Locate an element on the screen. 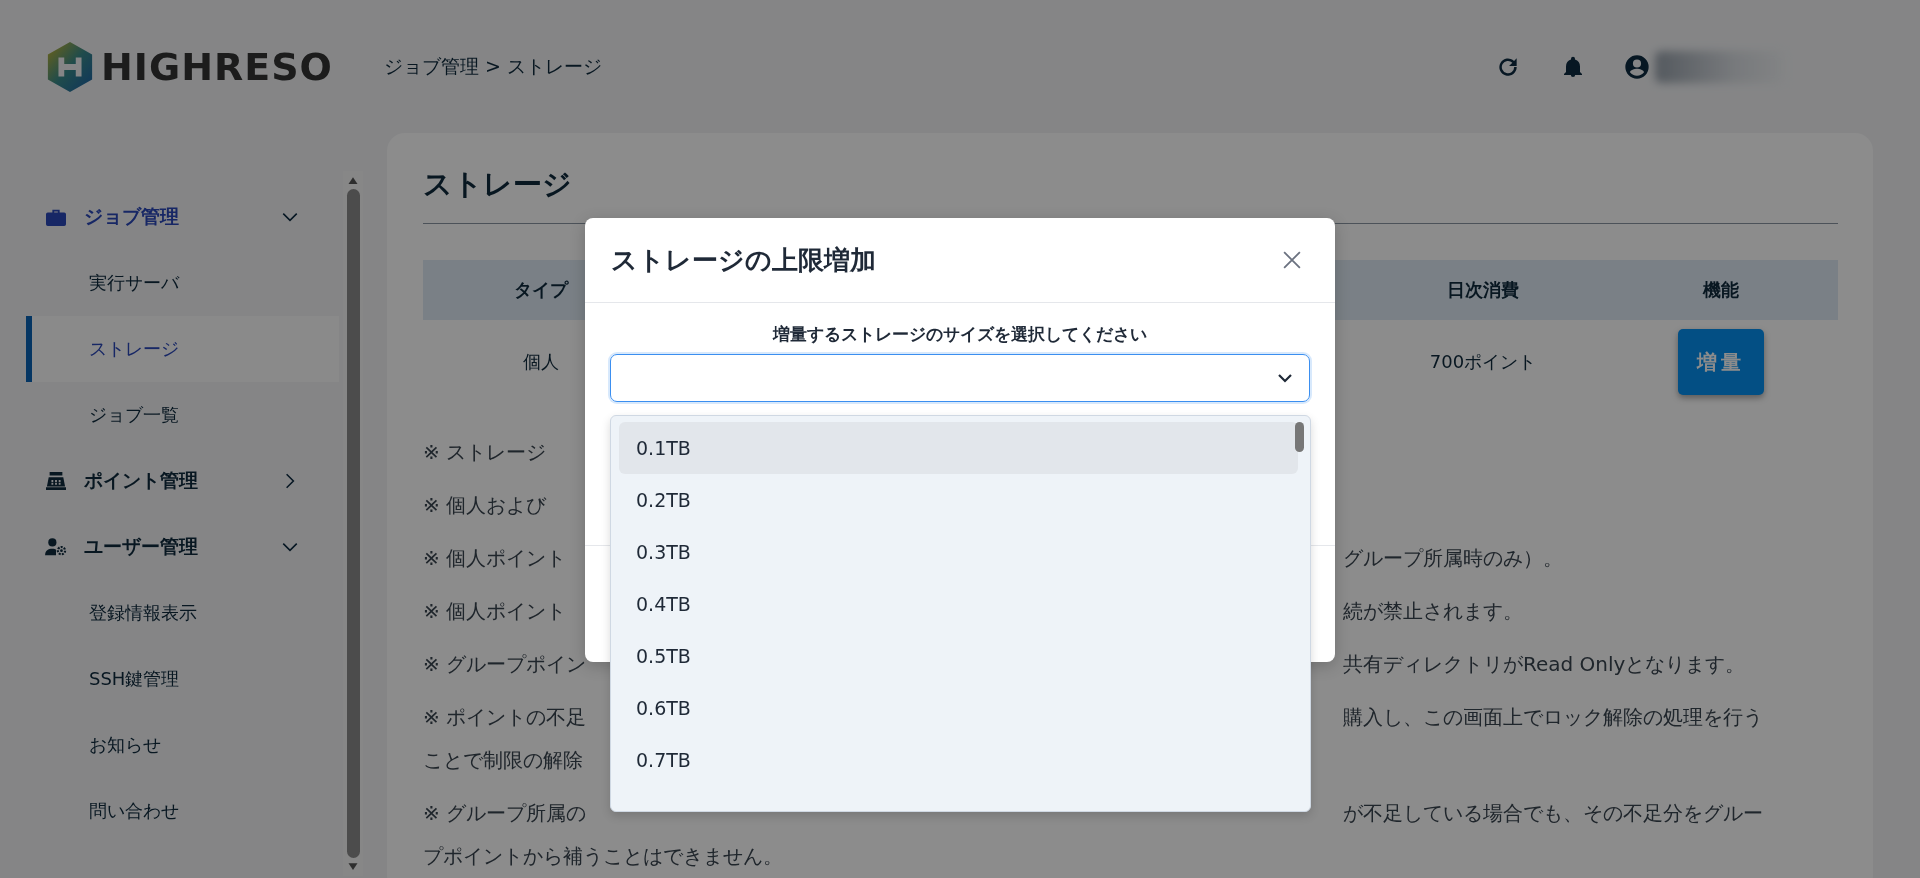 The width and height of the screenshot is (1920, 878). note-text: 共有ディレクトリがRead Onlyとなります。 is located at coordinates (1544, 664).